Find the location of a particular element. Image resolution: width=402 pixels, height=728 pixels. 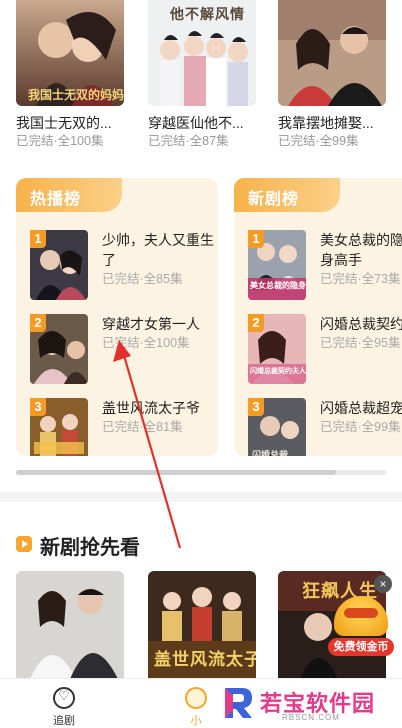

rank-item: 闪婚总裁 3 闪婚总裁超宠 已完结·全99集 is located at coordinates (325, 427).